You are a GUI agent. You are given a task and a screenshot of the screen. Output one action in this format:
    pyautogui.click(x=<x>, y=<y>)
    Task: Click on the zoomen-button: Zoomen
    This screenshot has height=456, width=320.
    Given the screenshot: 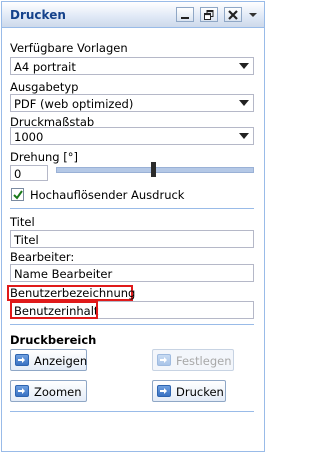 What is the action you would take?
    pyautogui.click(x=48, y=391)
    